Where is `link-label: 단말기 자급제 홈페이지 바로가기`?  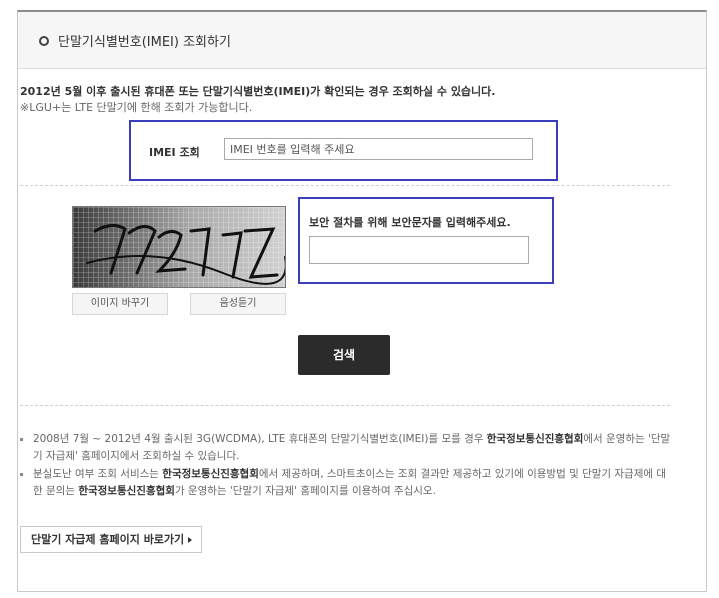 link-label: 단말기 자급제 홈페이지 바로가기 is located at coordinates (108, 539).